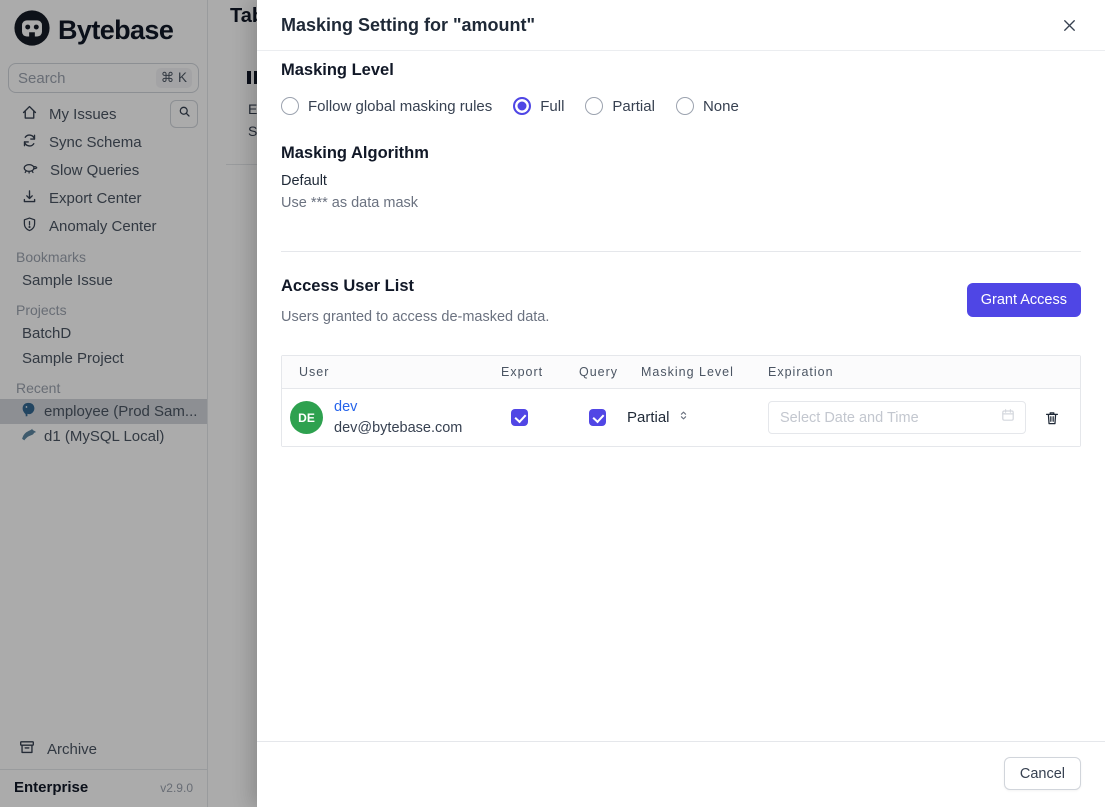 The width and height of the screenshot is (1105, 807). I want to click on export-cell, so click(540, 417).